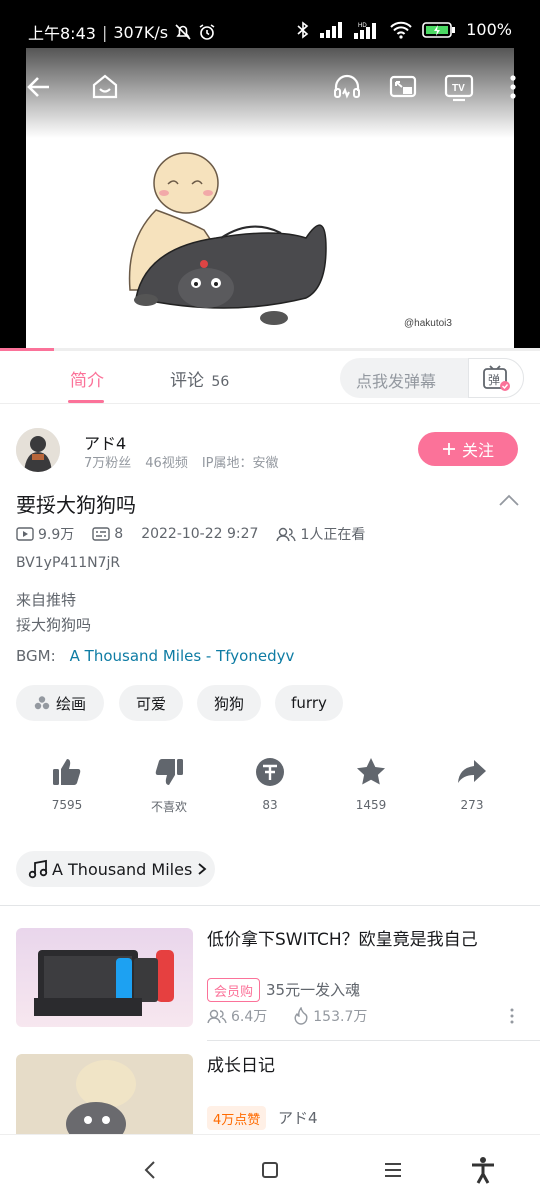 The image size is (540, 1200). I want to click on rec-badge: 4万点赞, so click(237, 1118).